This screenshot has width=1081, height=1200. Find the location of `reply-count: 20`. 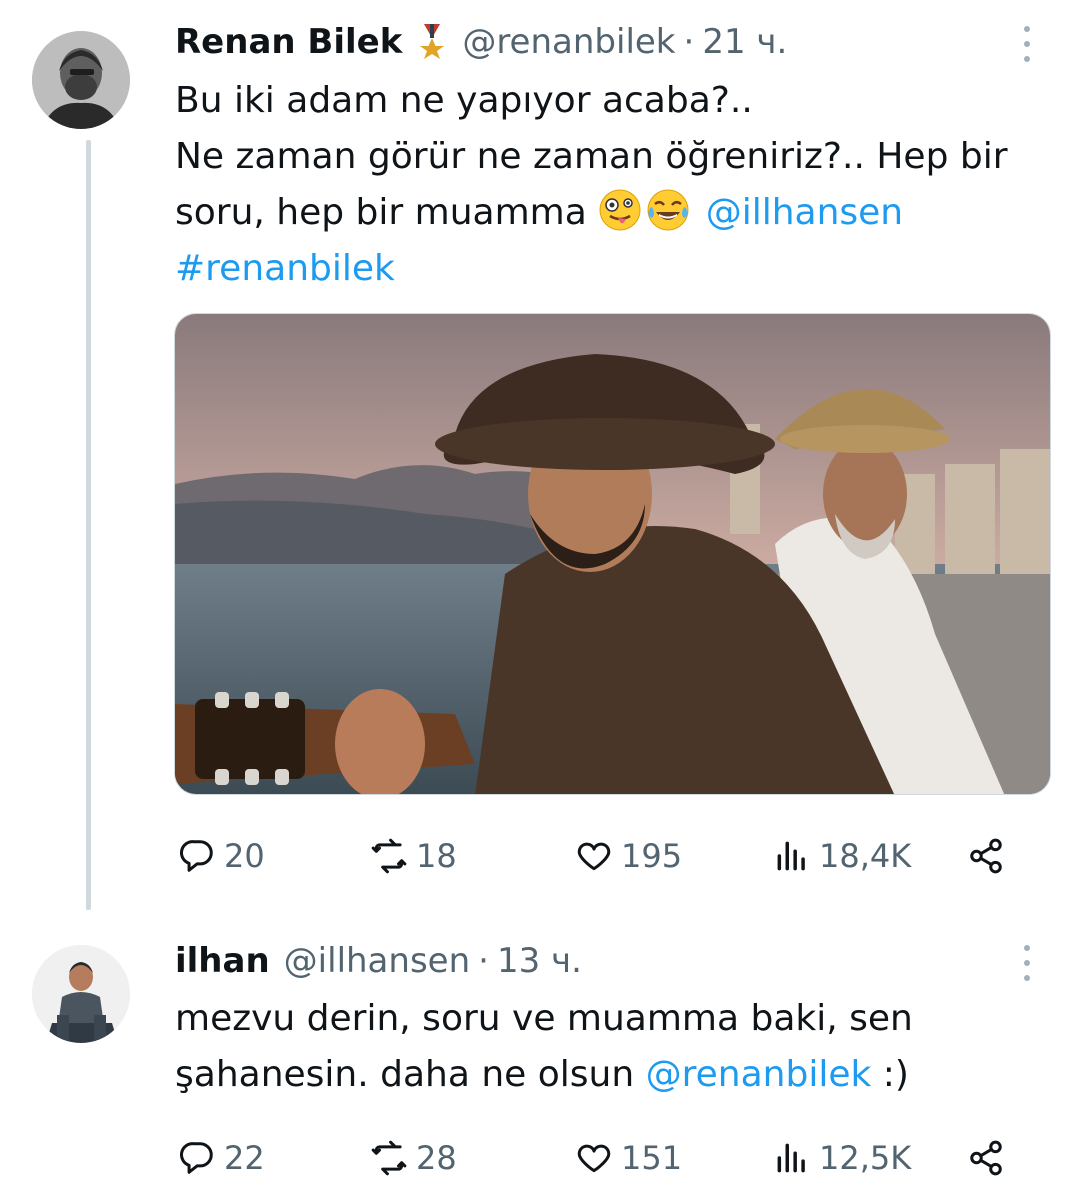

reply-count: 20 is located at coordinates (244, 856).